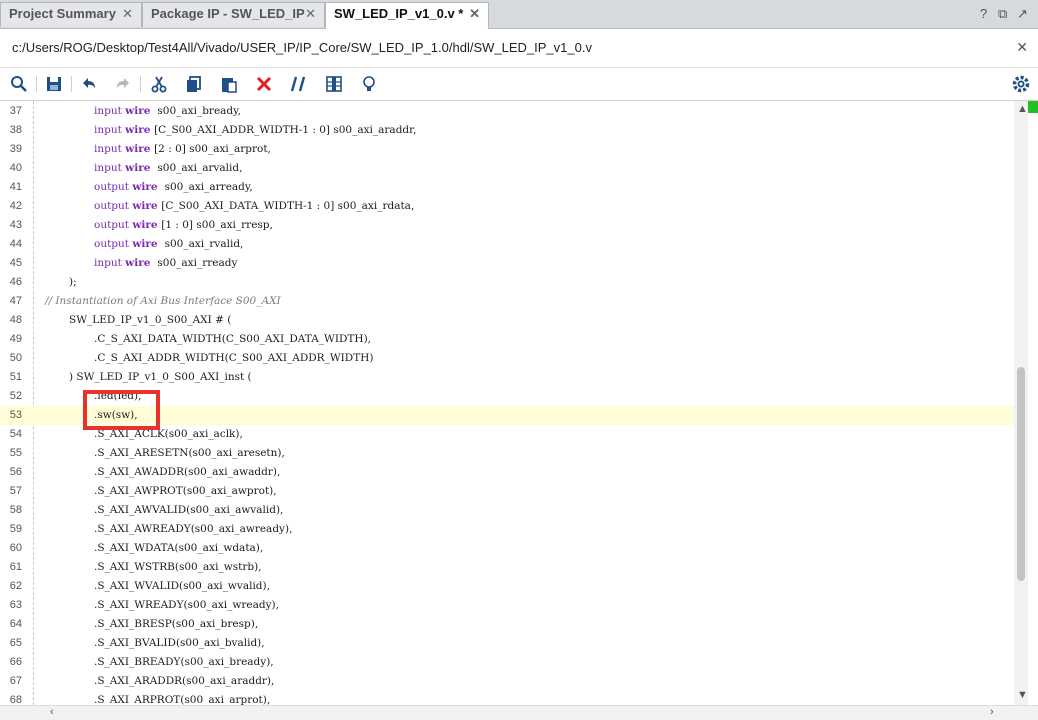 This screenshot has width=1038, height=720. Describe the element at coordinates (229, 84) in the screenshot. I see `paste-icon` at that location.